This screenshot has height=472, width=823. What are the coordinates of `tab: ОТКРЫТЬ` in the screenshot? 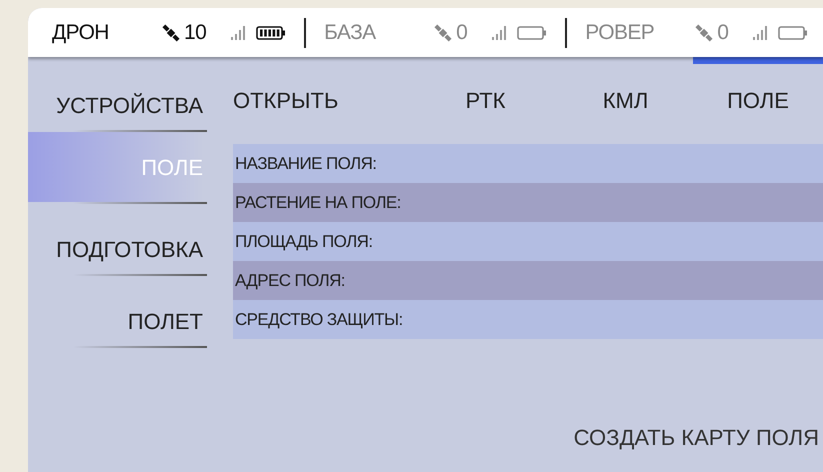 It's located at (323, 93).